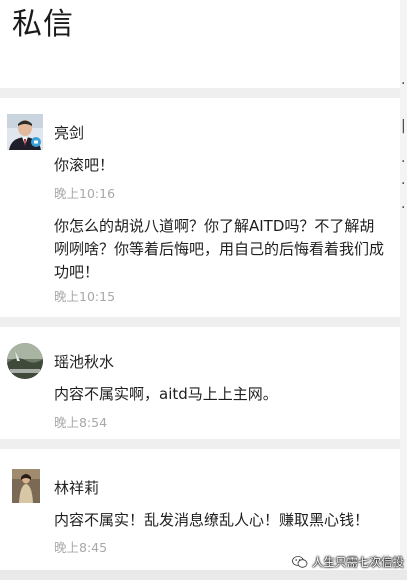 The height and width of the screenshot is (580, 407). I want to click on message-text: 你滚吧！, so click(84, 165).